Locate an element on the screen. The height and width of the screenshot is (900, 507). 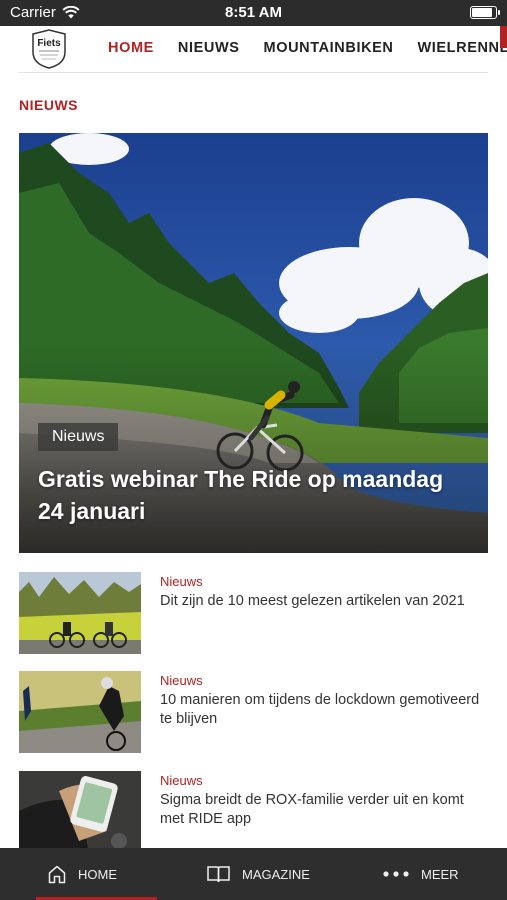
tab-home-label: HOME is located at coordinates (97, 874).